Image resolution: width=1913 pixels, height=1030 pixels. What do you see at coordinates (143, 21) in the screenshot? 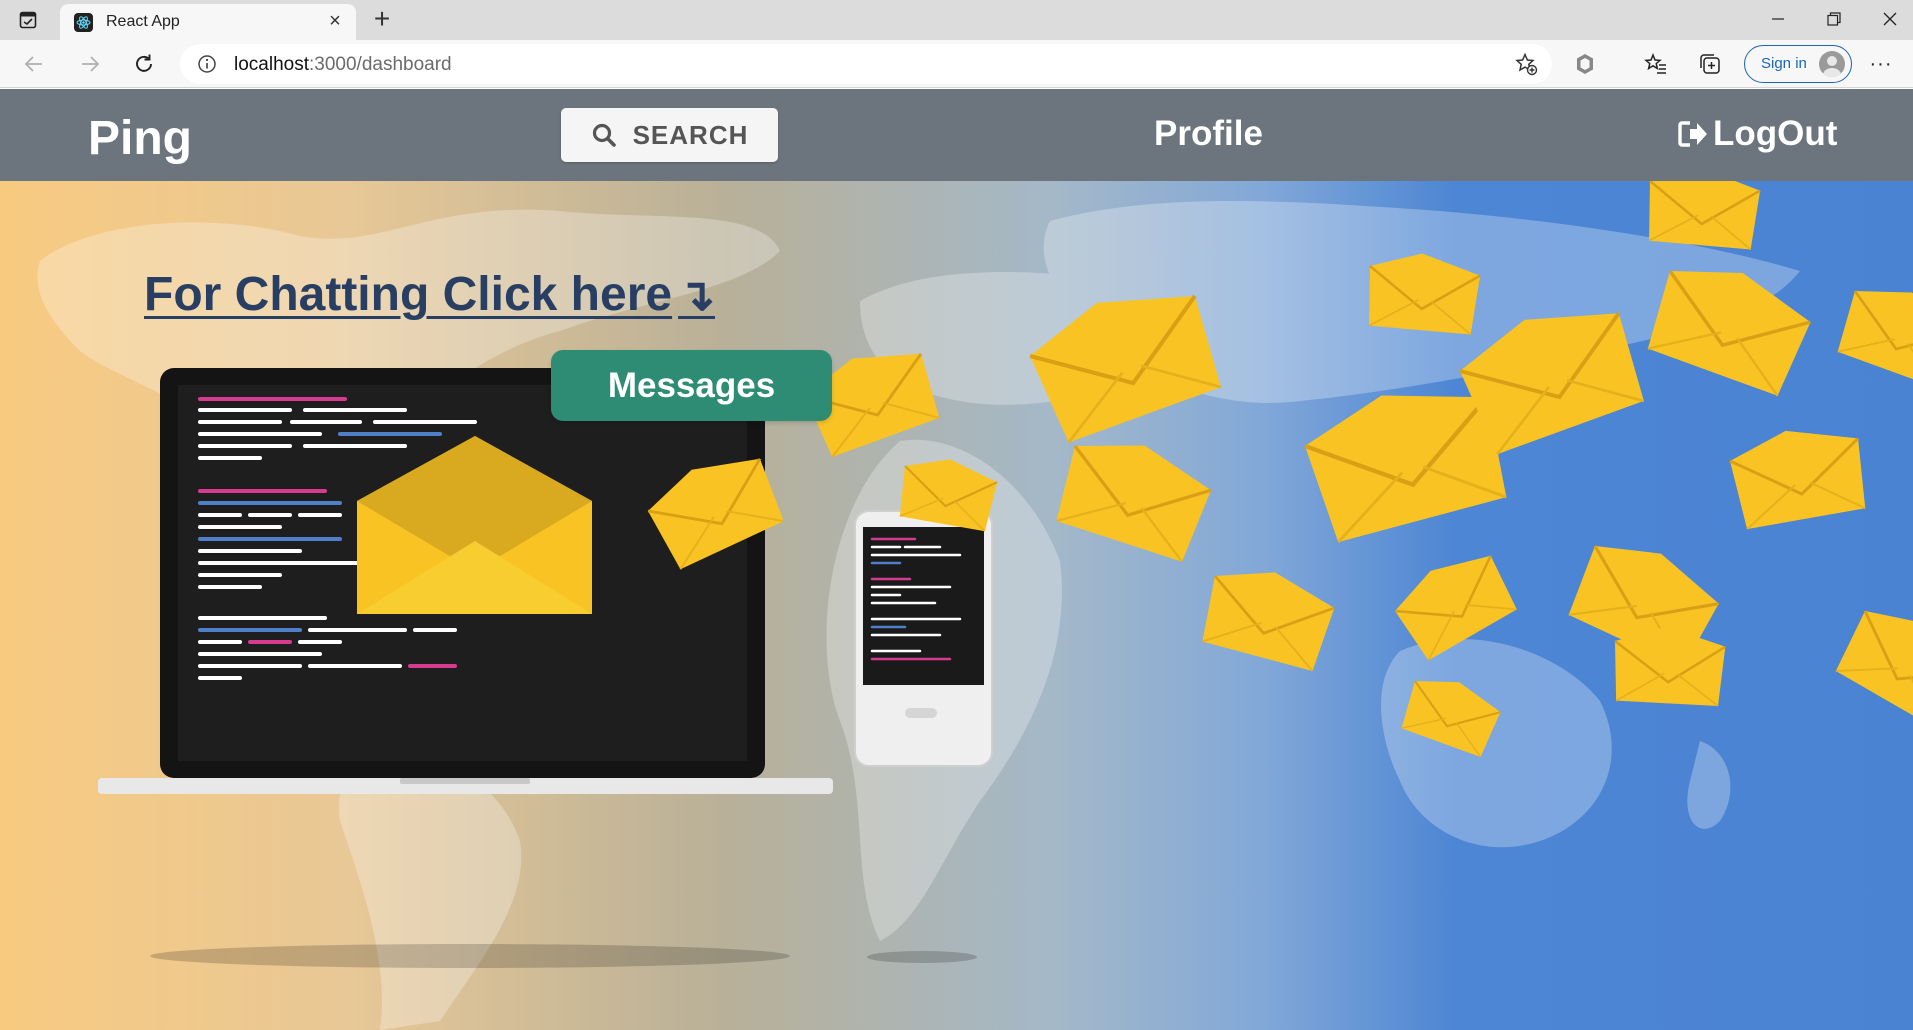
I see `tab-title: React App` at bounding box center [143, 21].